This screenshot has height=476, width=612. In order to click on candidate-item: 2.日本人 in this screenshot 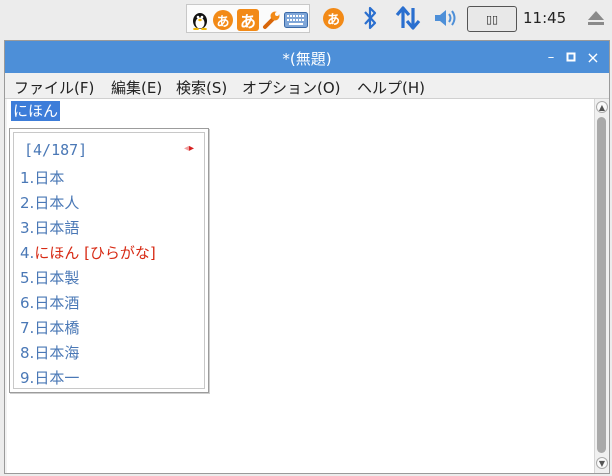, I will do `click(49, 204)`.